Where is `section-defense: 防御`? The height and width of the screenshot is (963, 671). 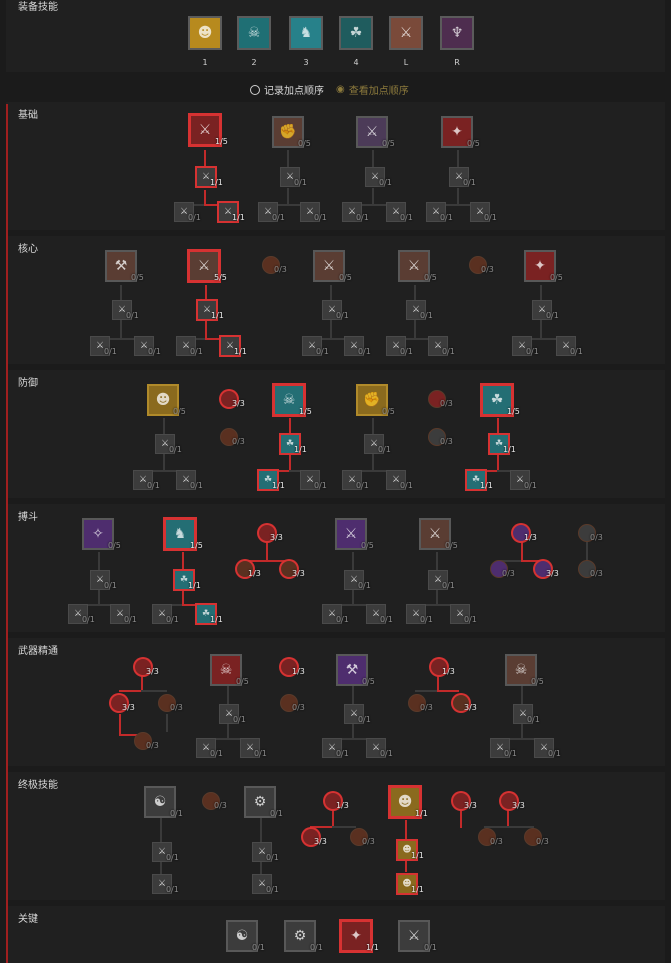 section-defense: 防御 is located at coordinates (335, 434).